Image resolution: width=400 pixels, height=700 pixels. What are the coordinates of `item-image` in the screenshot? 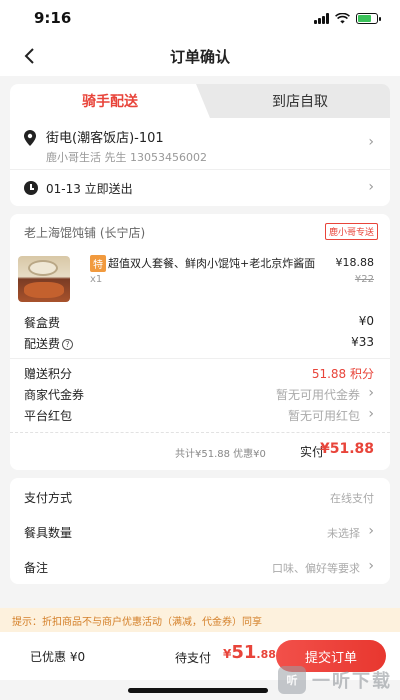 It's located at (44, 279).